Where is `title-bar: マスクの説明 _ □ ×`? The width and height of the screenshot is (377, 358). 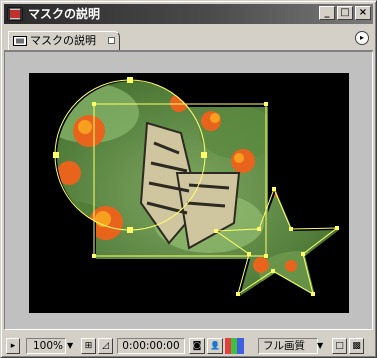
title-bar: マスクの説明 _ □ × is located at coordinates (188, 14).